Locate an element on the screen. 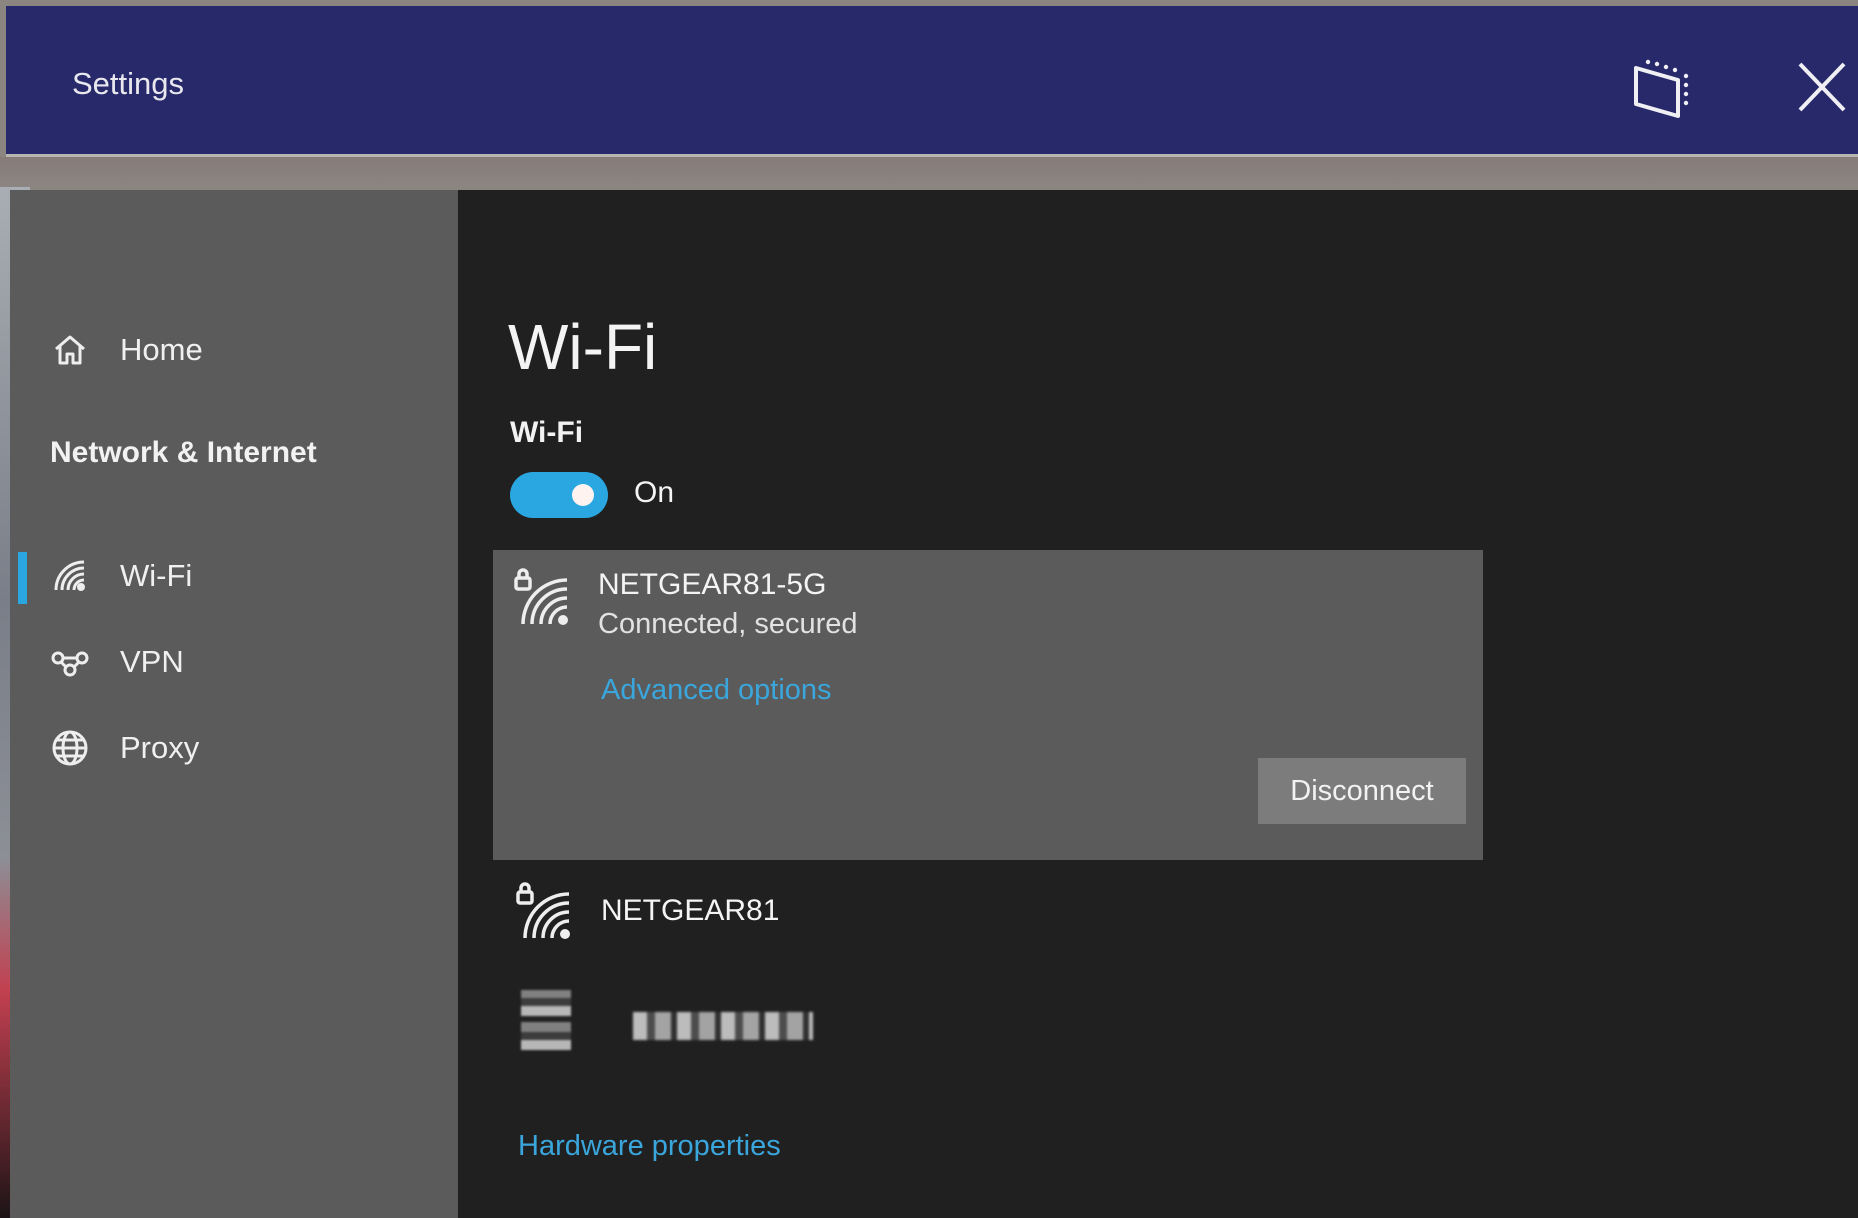 The height and width of the screenshot is (1218, 1858). advanced-options-link: Advanced options is located at coordinates (716, 690).